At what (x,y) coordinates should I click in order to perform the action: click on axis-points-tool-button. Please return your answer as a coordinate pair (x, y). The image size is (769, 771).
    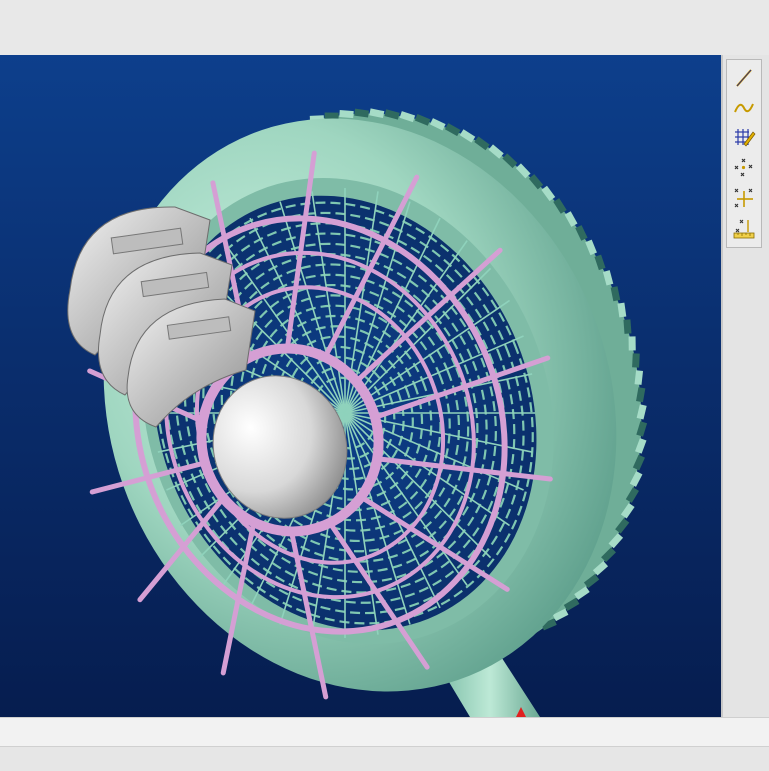
    Looking at the image, I should click on (744, 198).